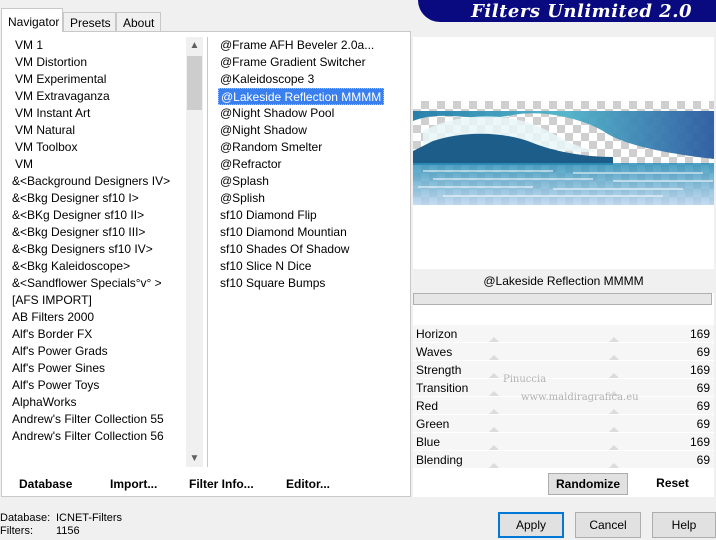 The height and width of the screenshot is (540, 716). I want to click on tab-presets: Presets, so click(89, 22).